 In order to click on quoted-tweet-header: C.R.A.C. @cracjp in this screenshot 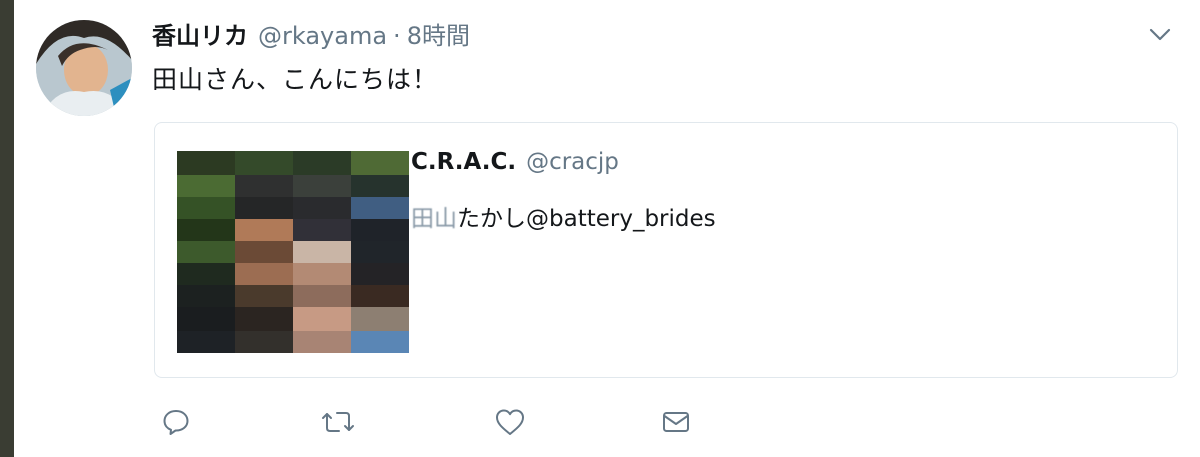, I will do `click(515, 162)`.